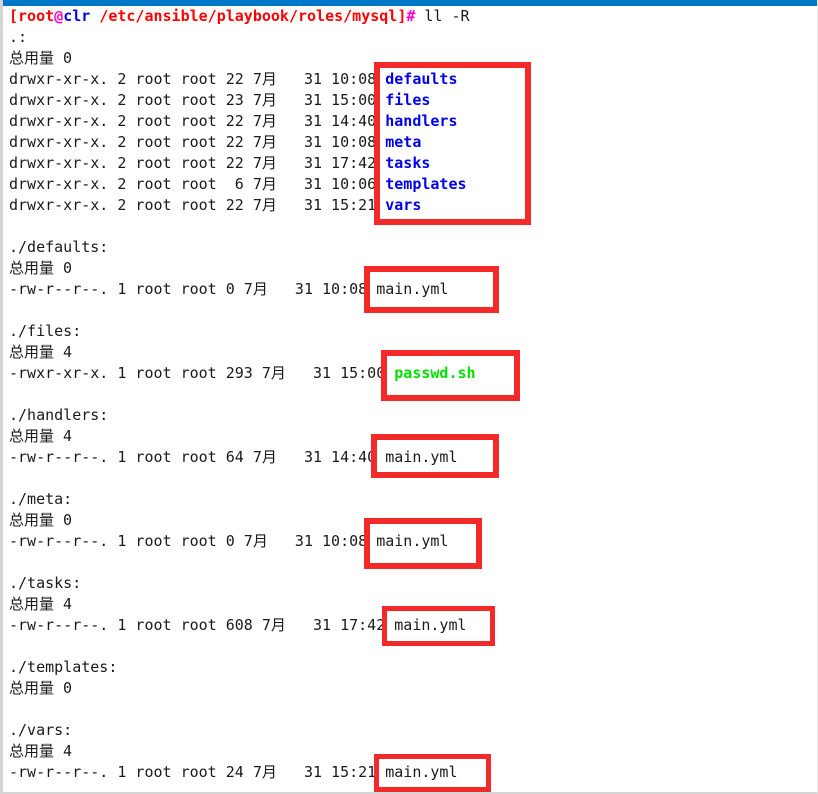 Image resolution: width=818 pixels, height=794 pixels. I want to click on meta-total: 总用量 0, so click(41, 520).